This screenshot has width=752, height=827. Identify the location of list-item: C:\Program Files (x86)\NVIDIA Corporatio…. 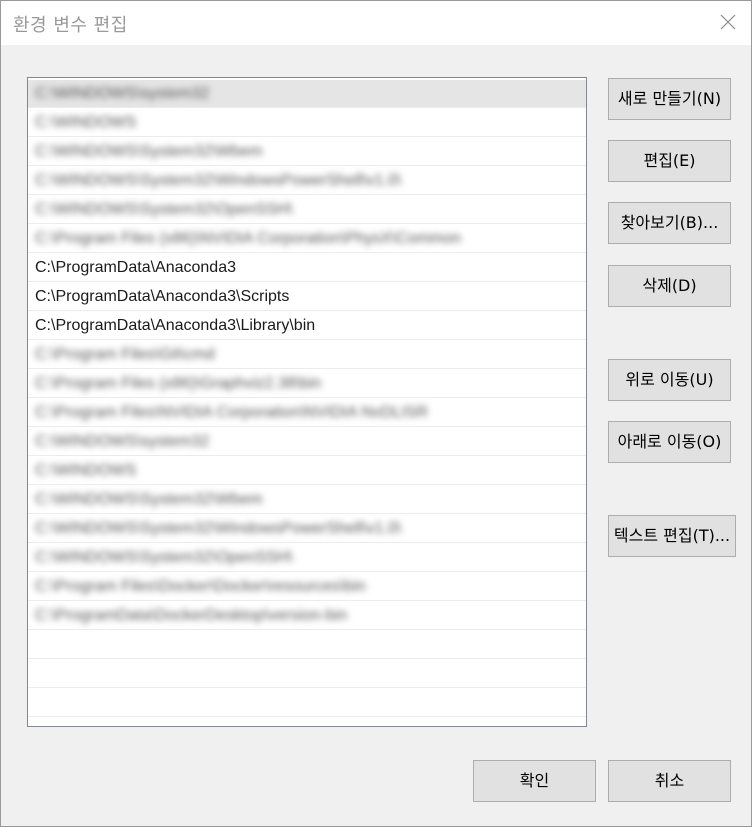
(307, 239).